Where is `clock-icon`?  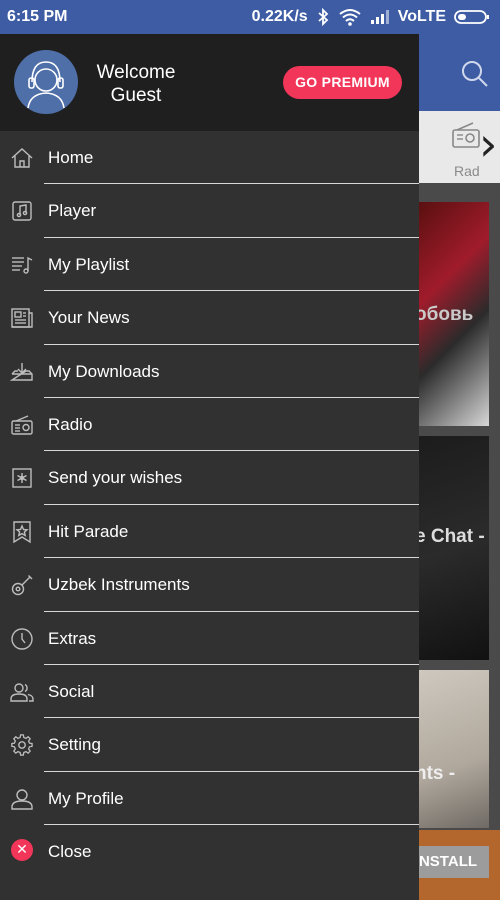
clock-icon is located at coordinates (22, 639).